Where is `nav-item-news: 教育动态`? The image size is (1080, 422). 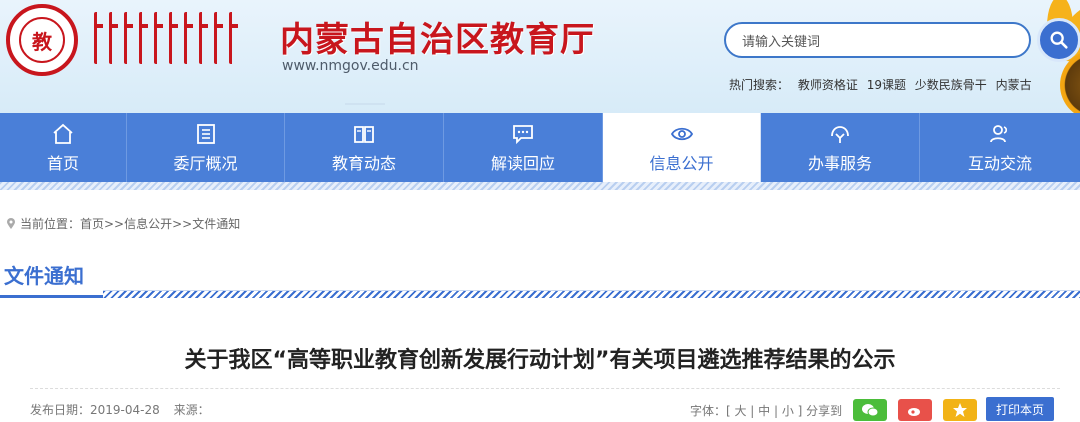
nav-item-news: 教育动态 is located at coordinates (364, 147).